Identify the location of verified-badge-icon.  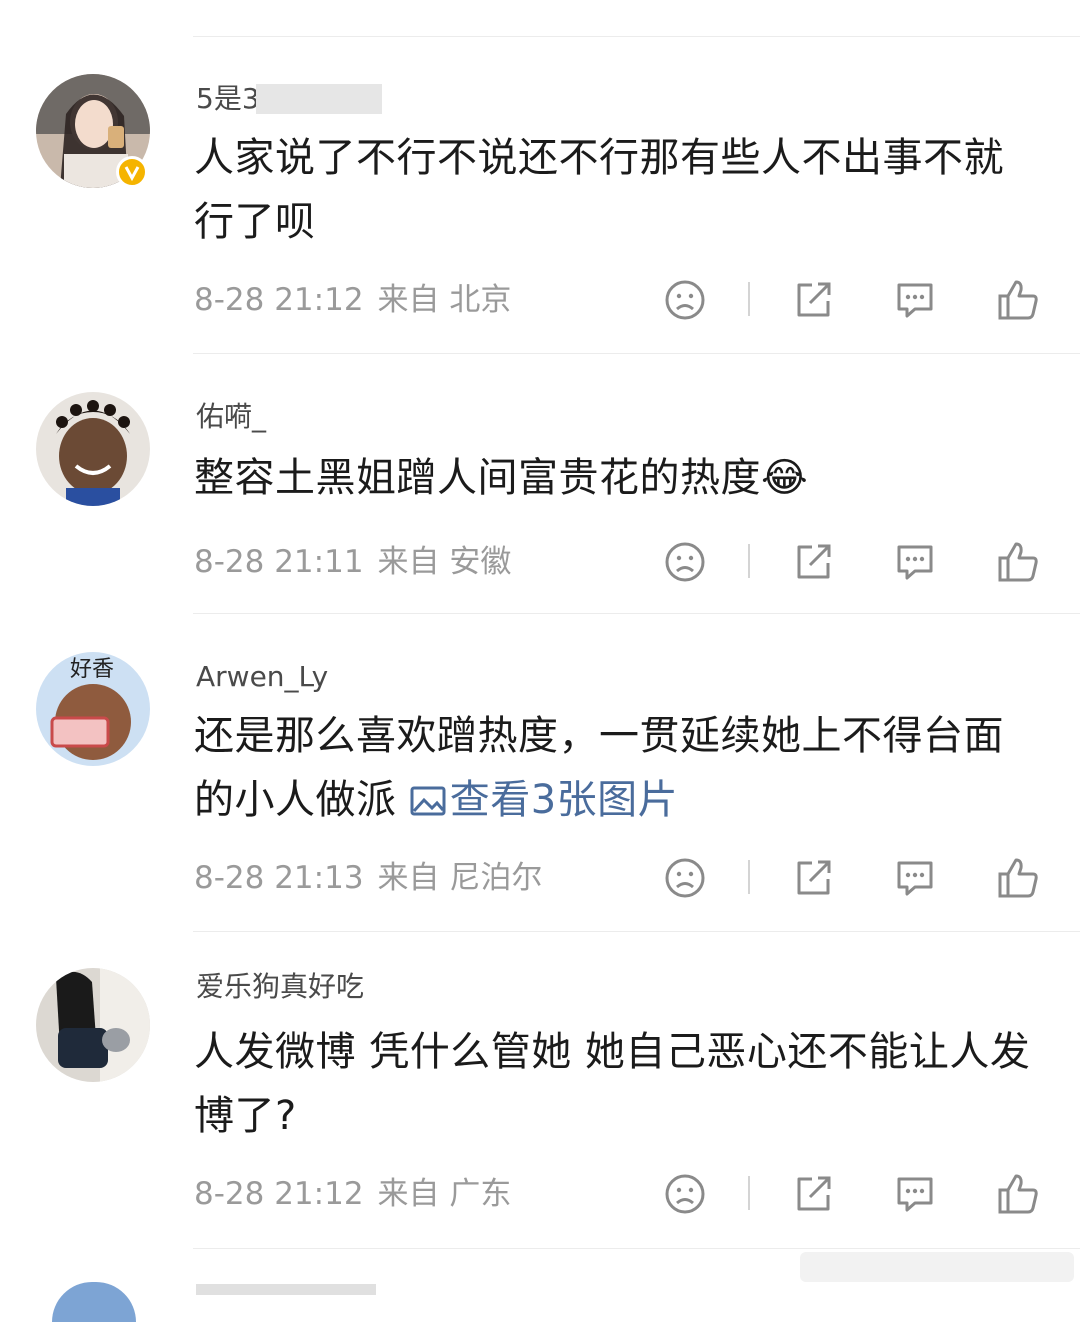
(132, 172).